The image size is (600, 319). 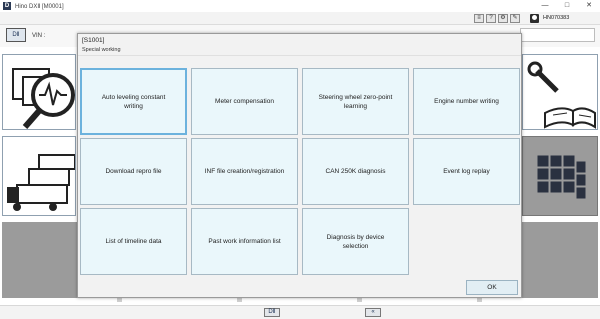 I want to click on past-work-information-list-button: Past work information list, so click(x=244, y=241).